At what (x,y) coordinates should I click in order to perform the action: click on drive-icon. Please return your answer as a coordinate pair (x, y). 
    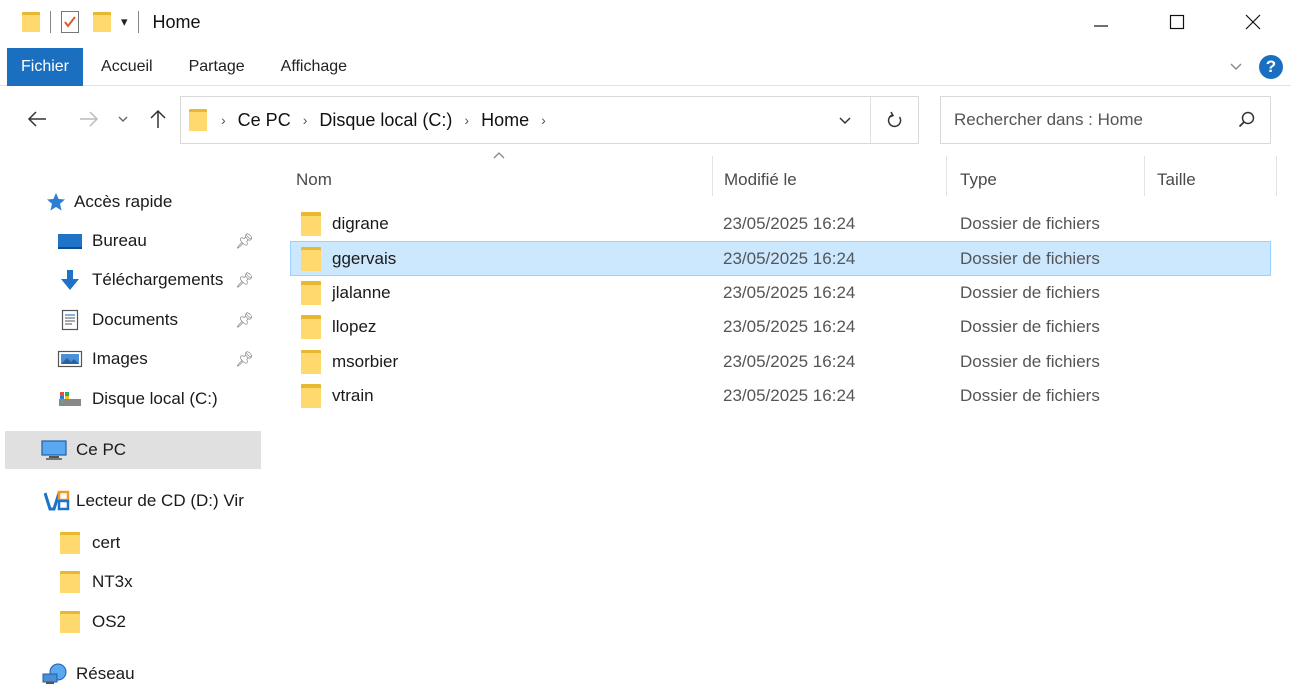
    Looking at the image, I should click on (70, 399).